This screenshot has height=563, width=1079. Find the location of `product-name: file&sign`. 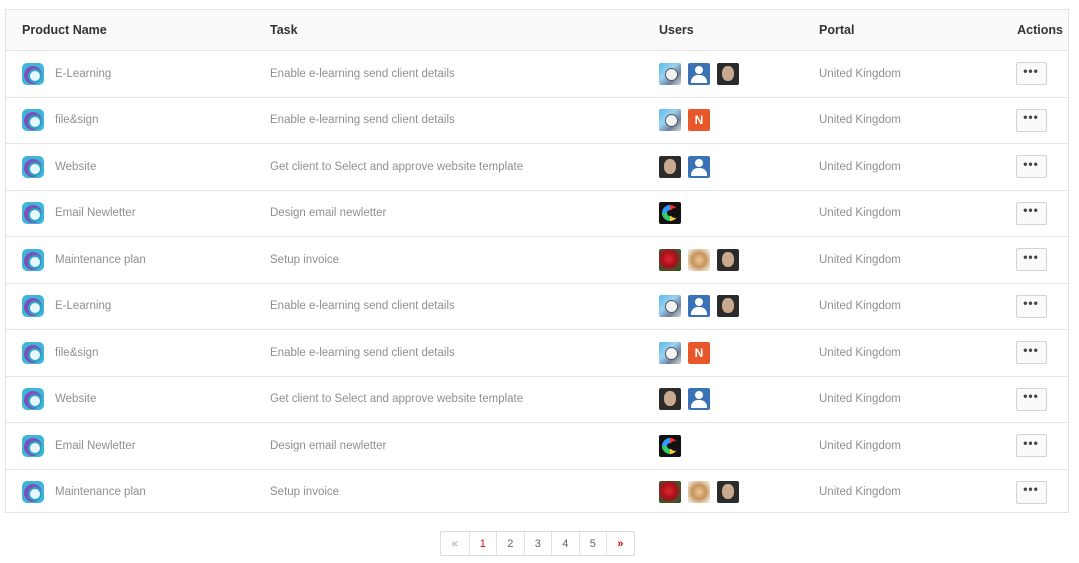

product-name: file&sign is located at coordinates (77, 352).